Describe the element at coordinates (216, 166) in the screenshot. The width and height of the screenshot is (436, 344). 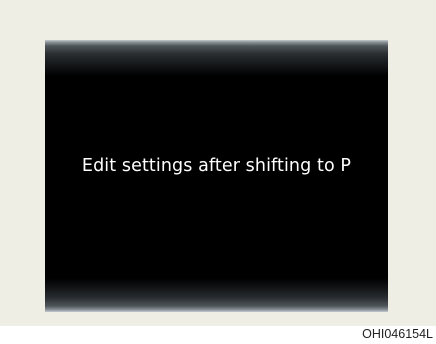
I see `display-message: Edit settings after shifting to P` at that location.